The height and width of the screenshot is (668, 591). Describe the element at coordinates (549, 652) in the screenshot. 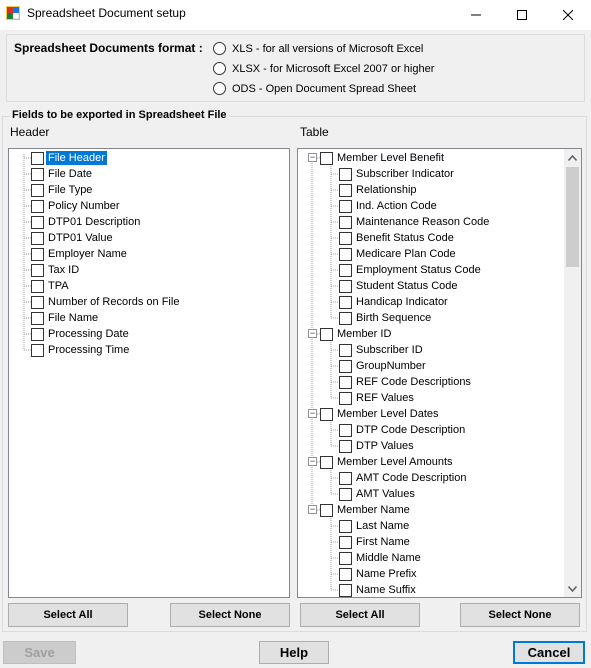

I see `cancel-button: Cancel` at that location.